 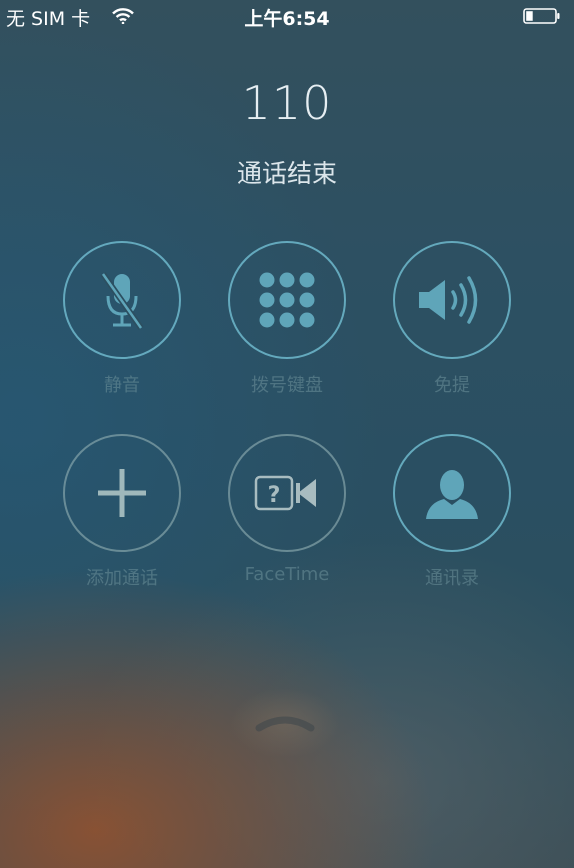 I want to click on keypad-button: 拨号键盘, so click(x=287, y=326).